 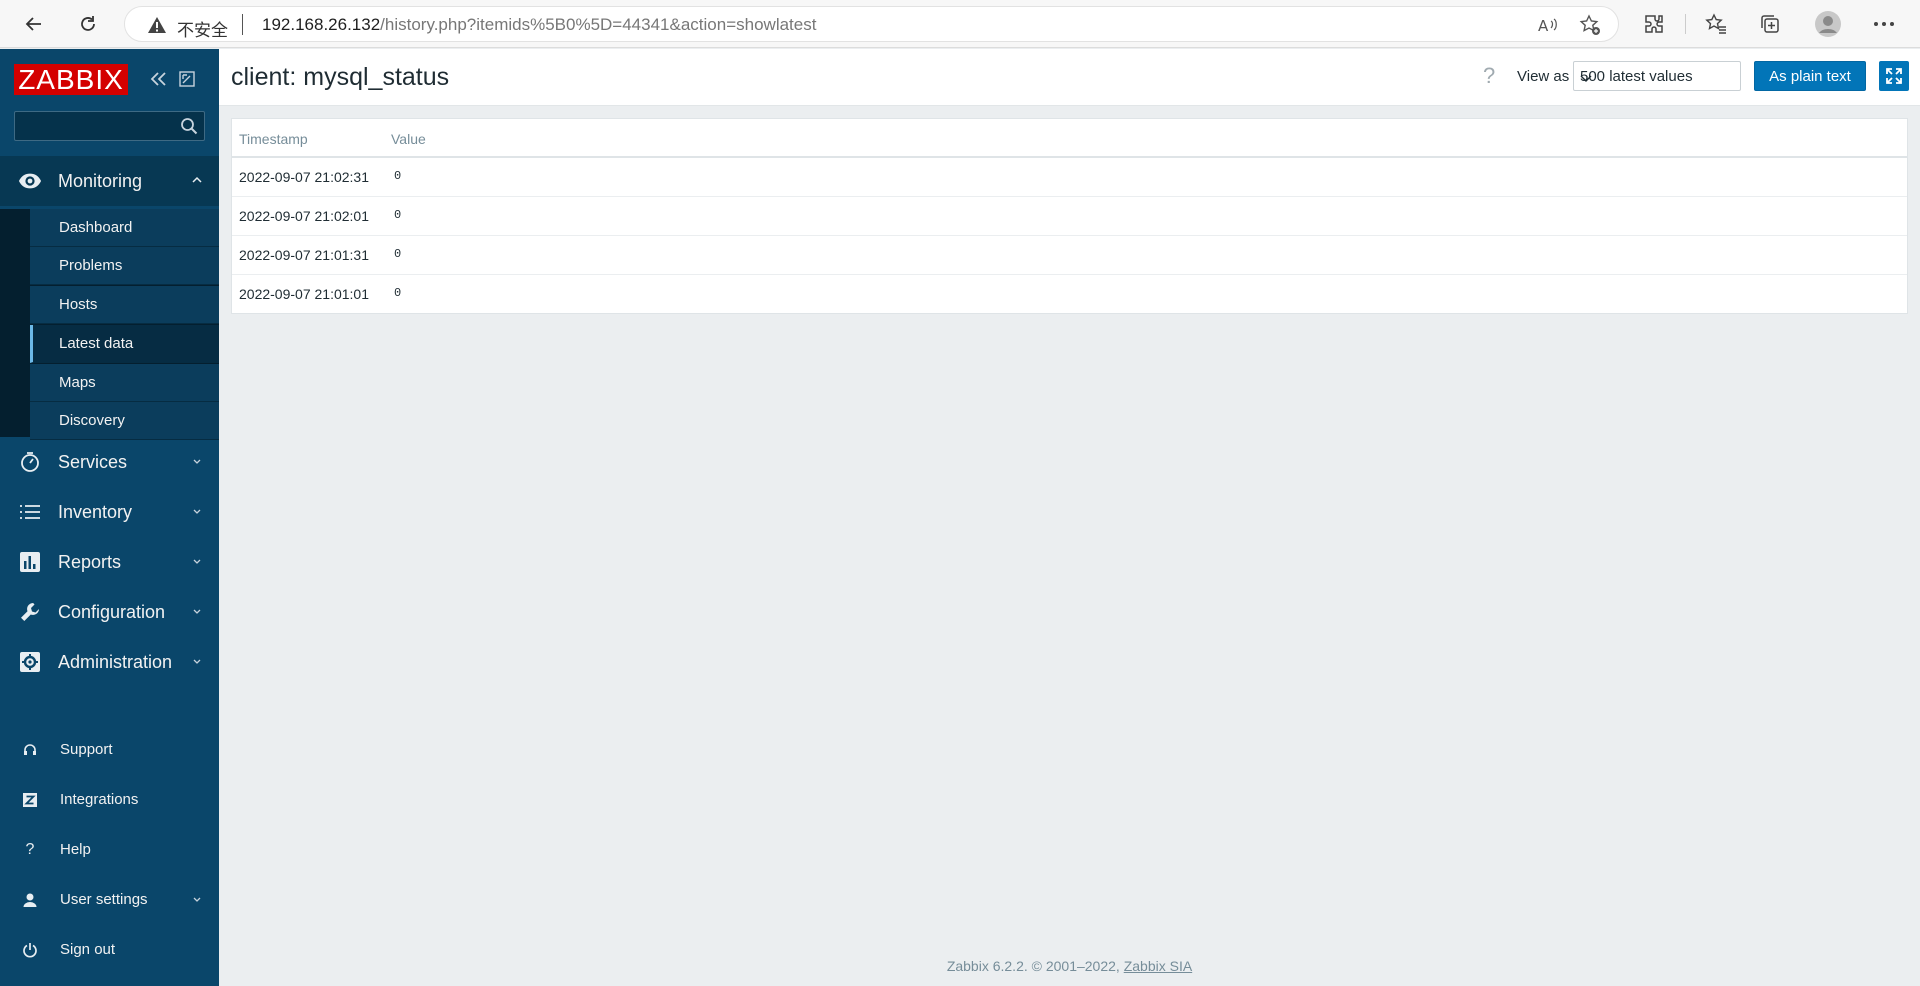 I want to click on list-icon, so click(x=30, y=512).